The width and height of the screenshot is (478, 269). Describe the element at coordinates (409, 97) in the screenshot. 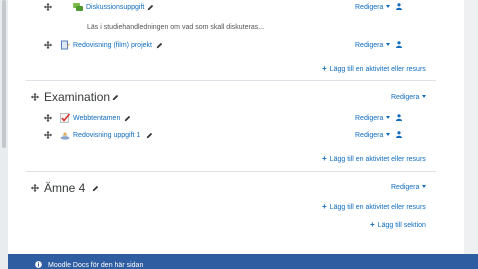

I see `edit-menu-section-examination: Redigera` at that location.